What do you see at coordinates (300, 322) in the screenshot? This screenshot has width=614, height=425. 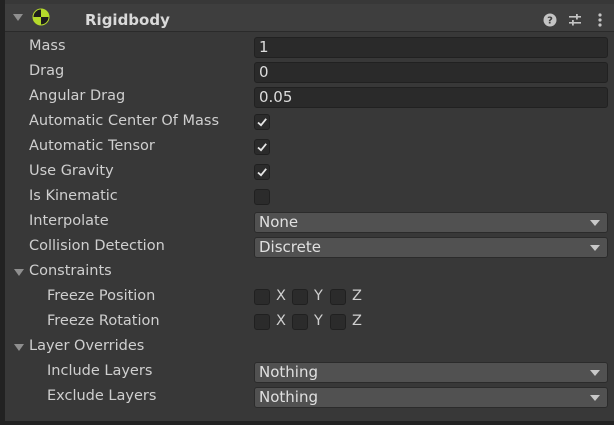 I see `freeze-rotation-y-checkbox` at bounding box center [300, 322].